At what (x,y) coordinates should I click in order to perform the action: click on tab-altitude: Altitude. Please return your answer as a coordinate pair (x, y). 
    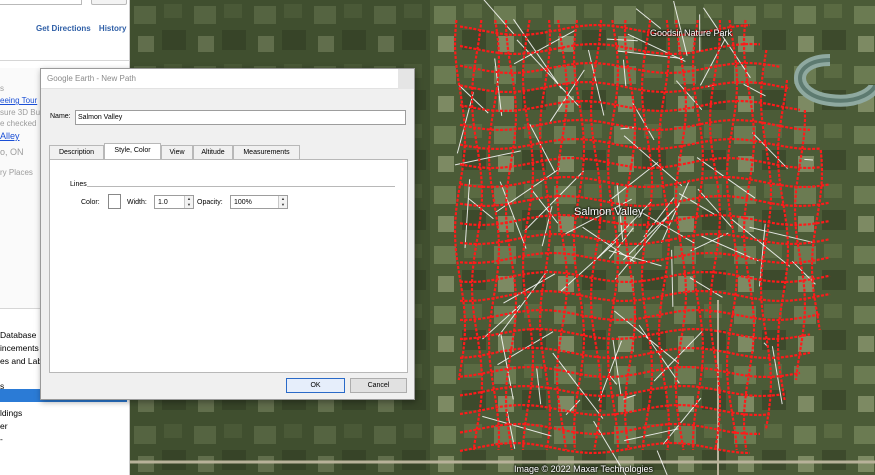
    Looking at the image, I should click on (213, 152).